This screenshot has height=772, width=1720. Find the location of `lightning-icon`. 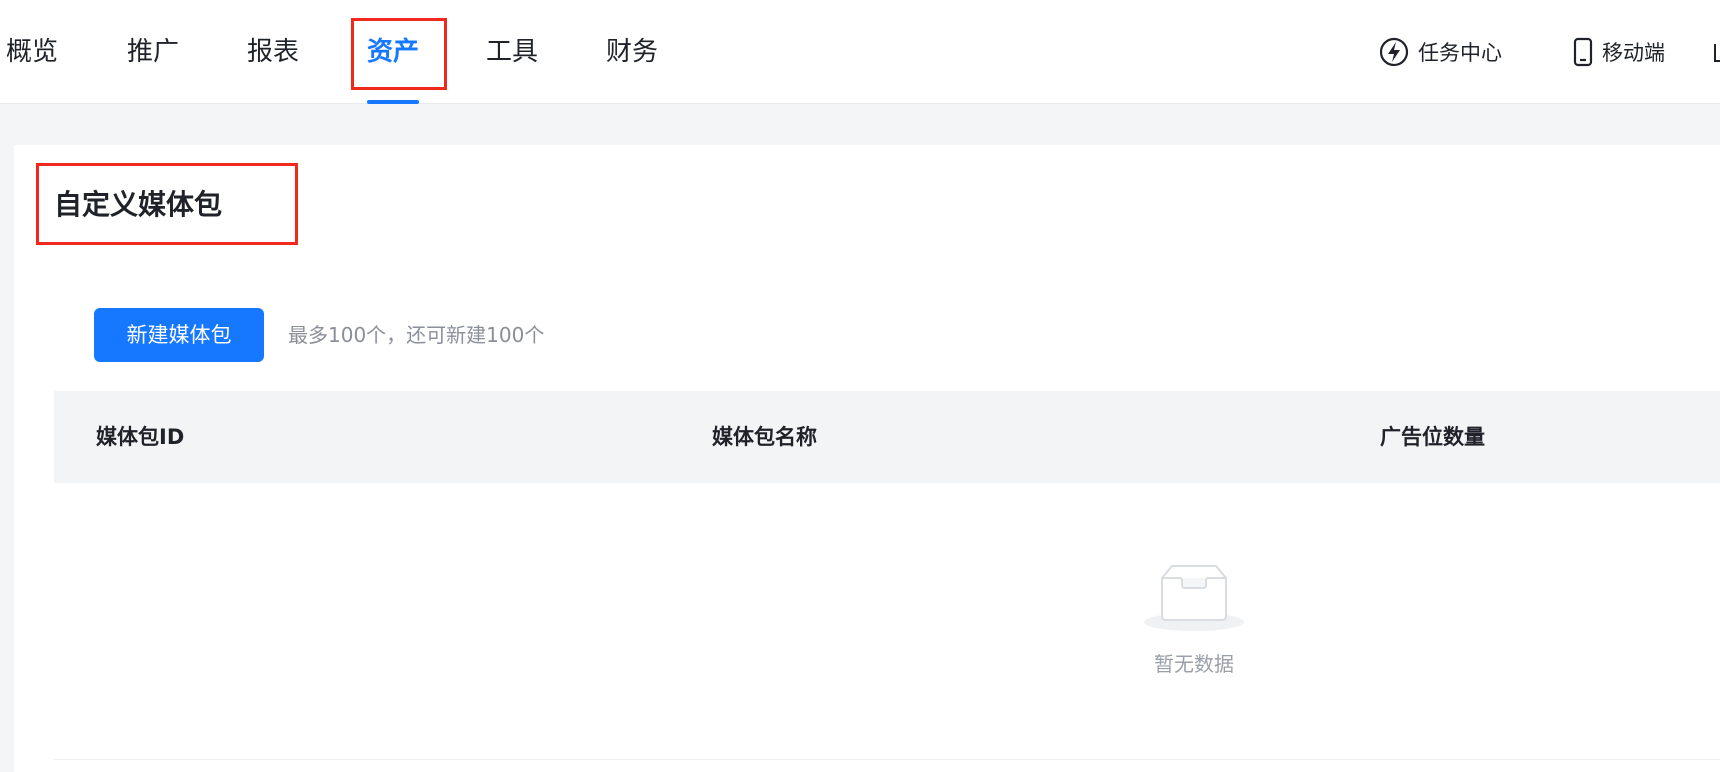

lightning-icon is located at coordinates (1394, 52).